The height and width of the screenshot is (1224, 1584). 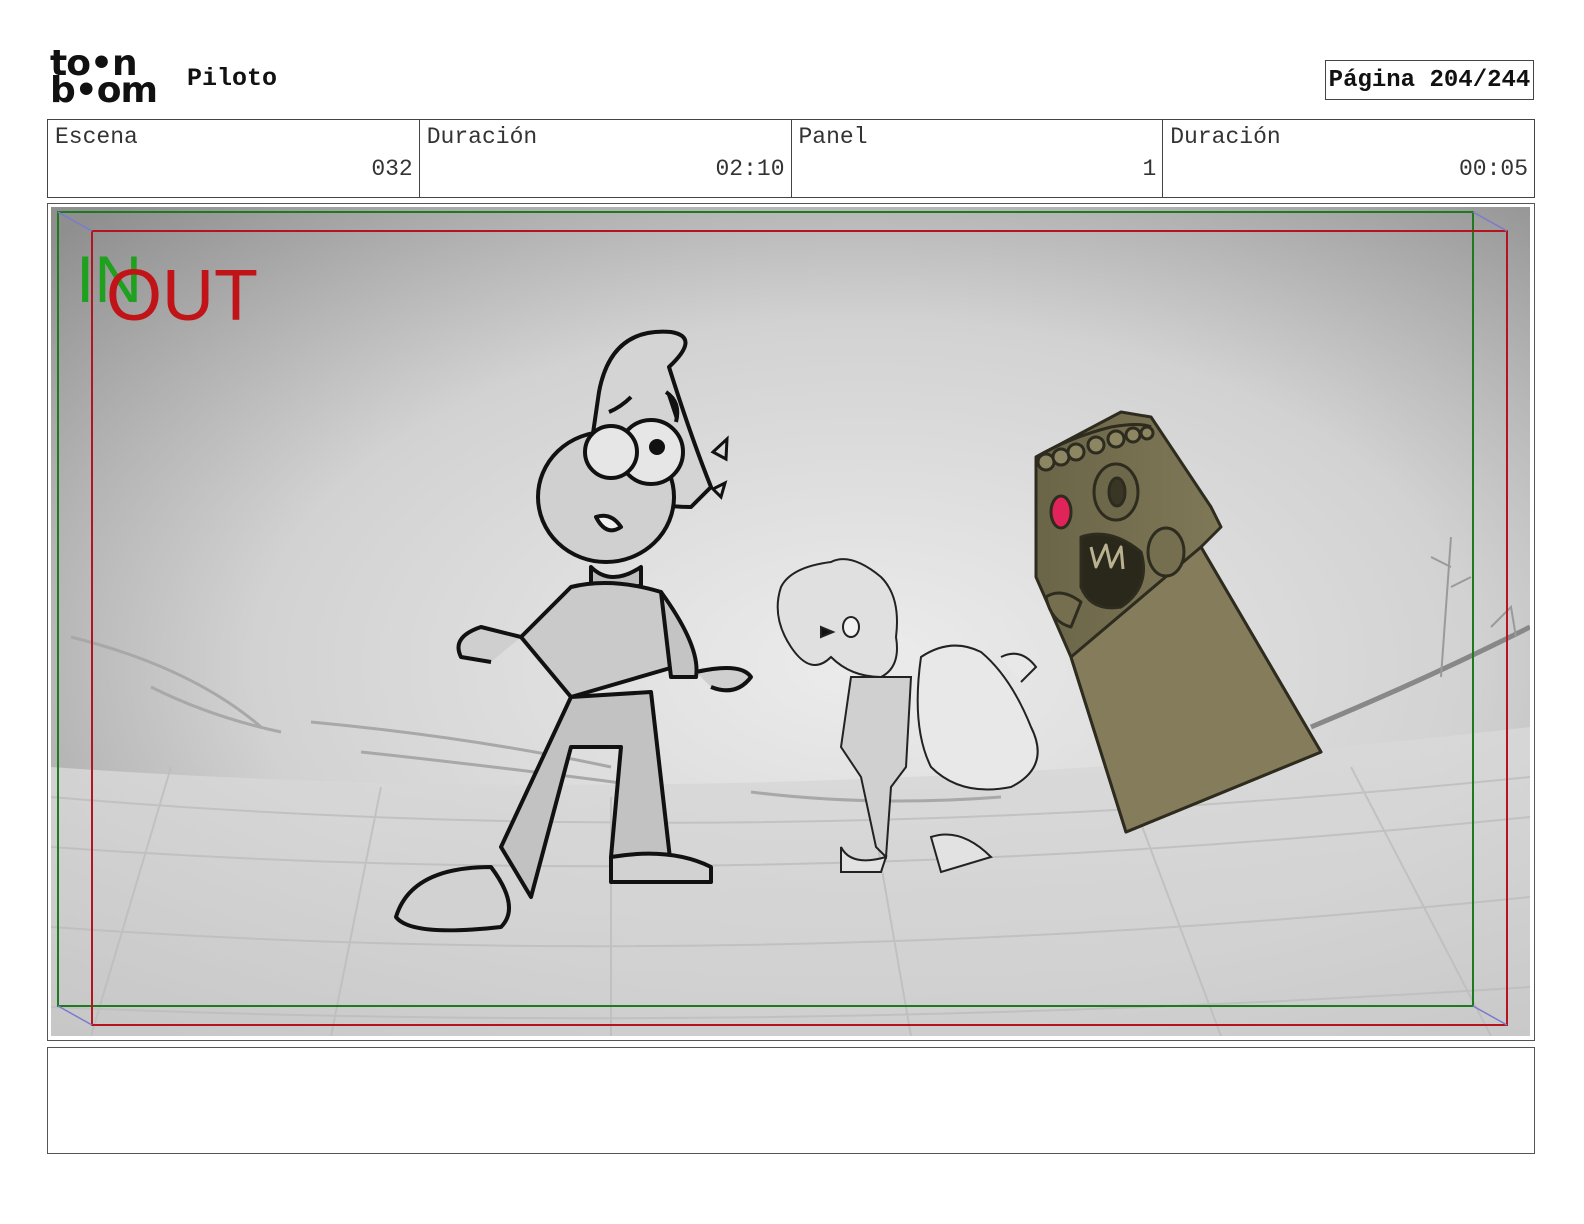 I want to click on scene-value: 032, so click(x=392, y=169).